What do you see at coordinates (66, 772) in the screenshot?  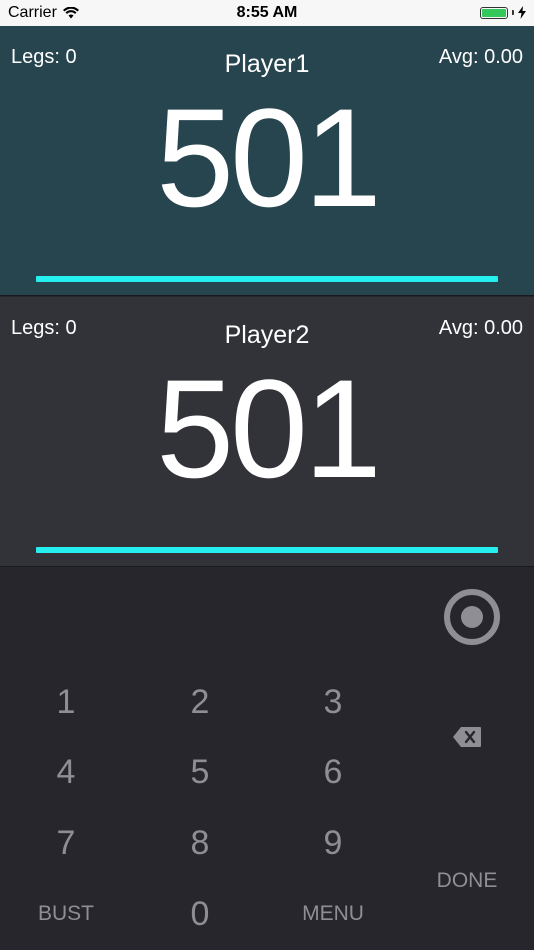 I see `key-4: 4` at bounding box center [66, 772].